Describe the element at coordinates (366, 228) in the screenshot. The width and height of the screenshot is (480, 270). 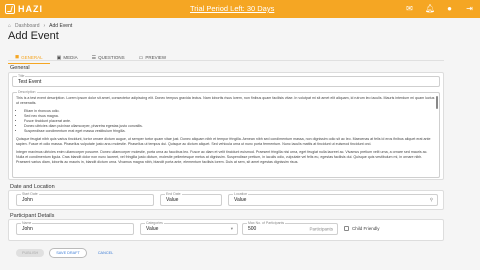
I see `child-friendly-label: Child Friendly` at that location.